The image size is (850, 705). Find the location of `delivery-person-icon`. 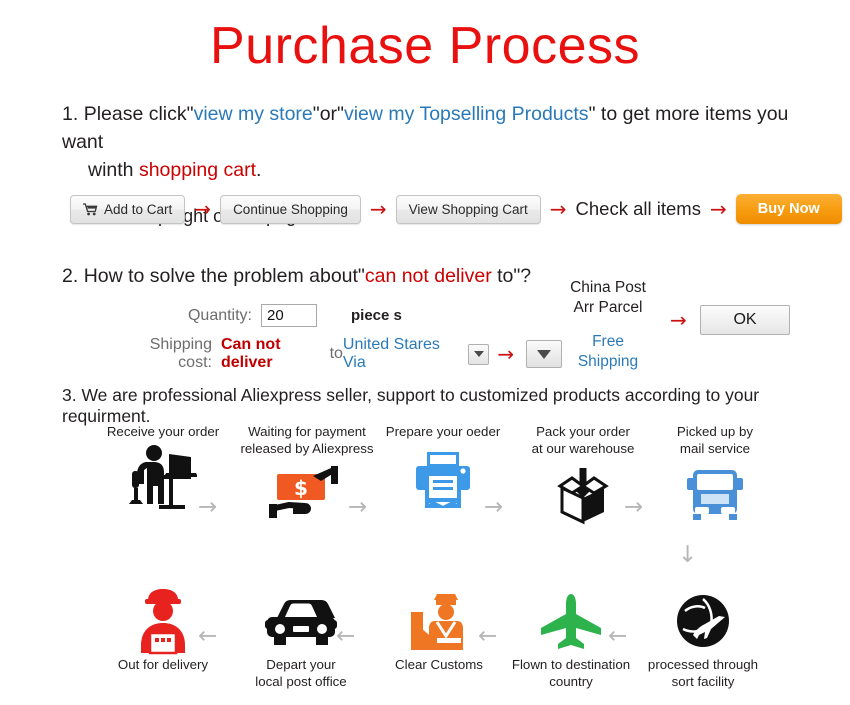

delivery-person-icon is located at coordinates (163, 621).